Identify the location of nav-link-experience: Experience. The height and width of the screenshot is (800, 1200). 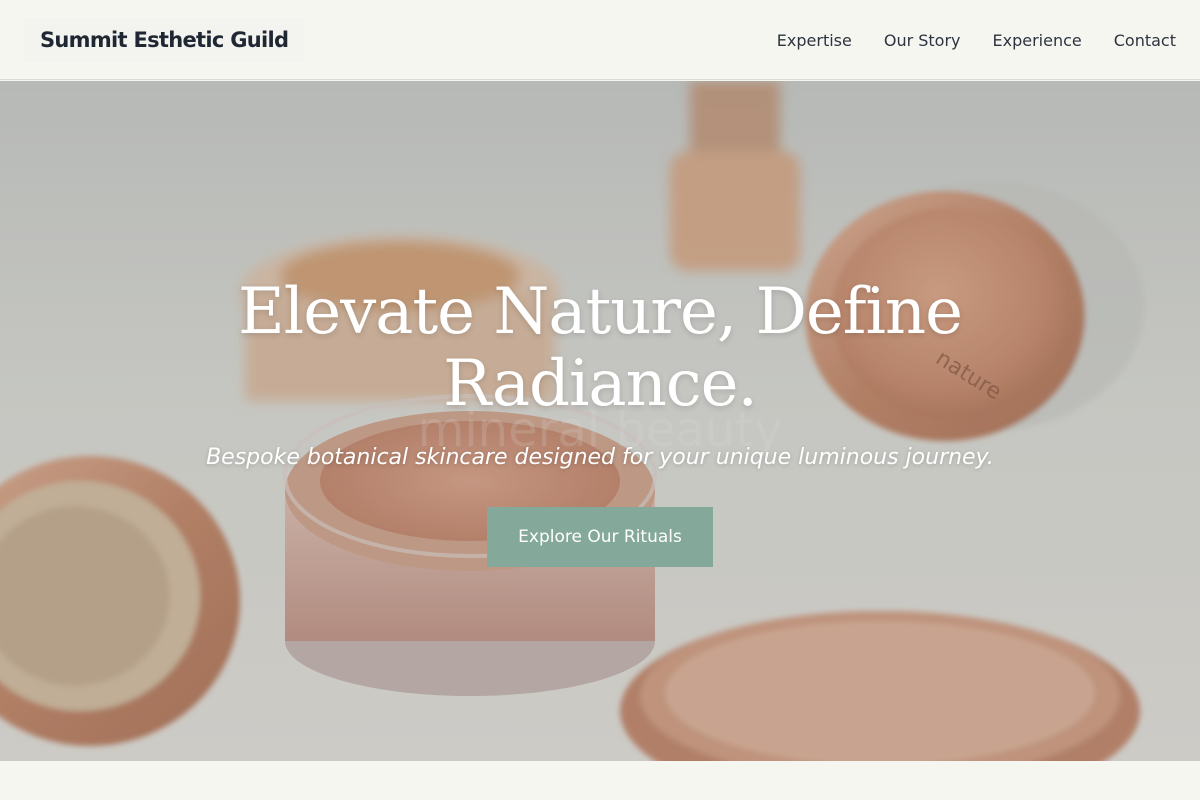
(1037, 40).